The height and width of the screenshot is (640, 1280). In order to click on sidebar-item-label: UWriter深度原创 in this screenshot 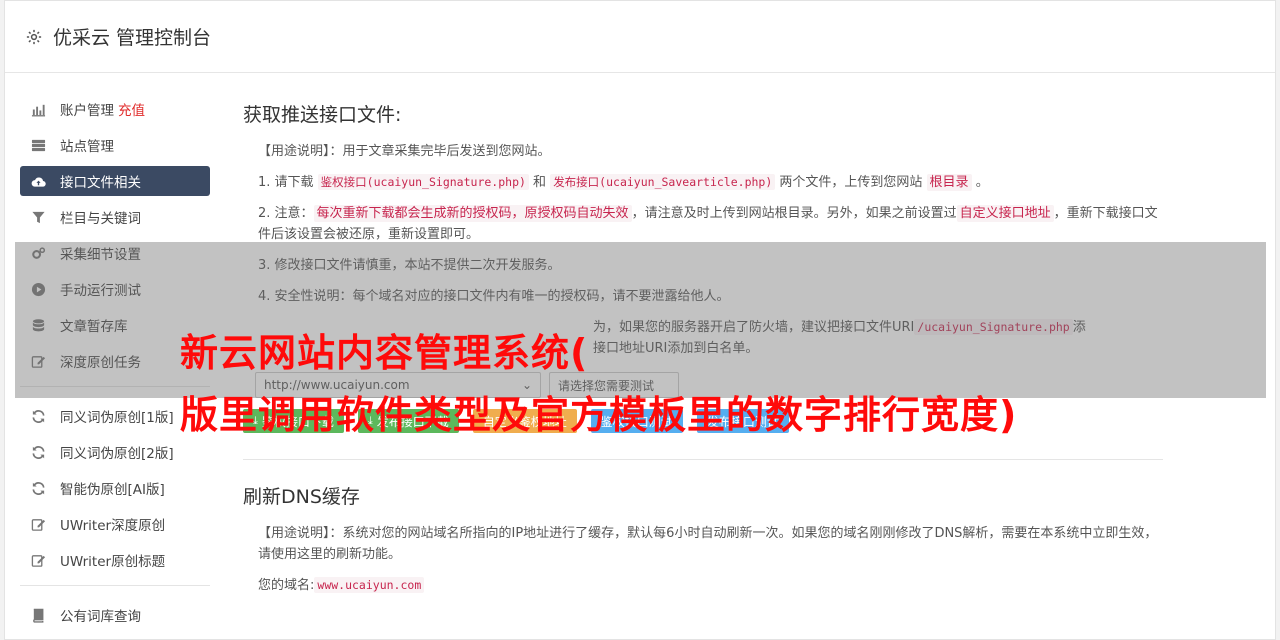, I will do `click(113, 526)`.